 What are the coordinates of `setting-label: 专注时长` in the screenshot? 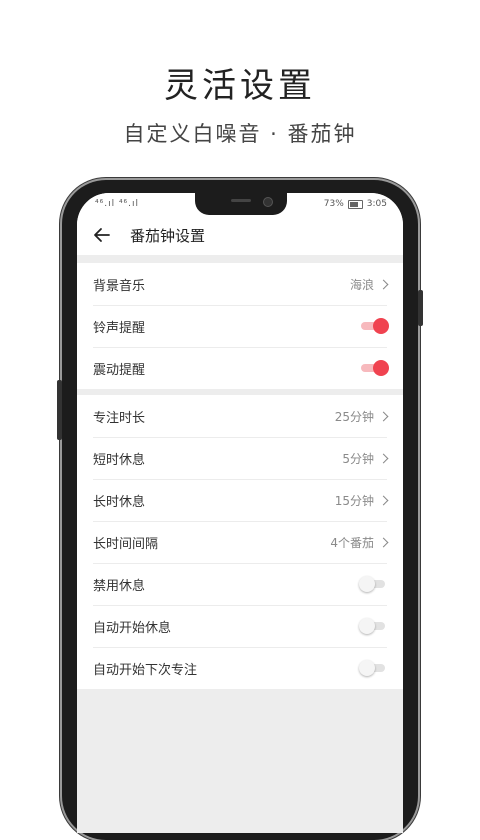 It's located at (119, 418).